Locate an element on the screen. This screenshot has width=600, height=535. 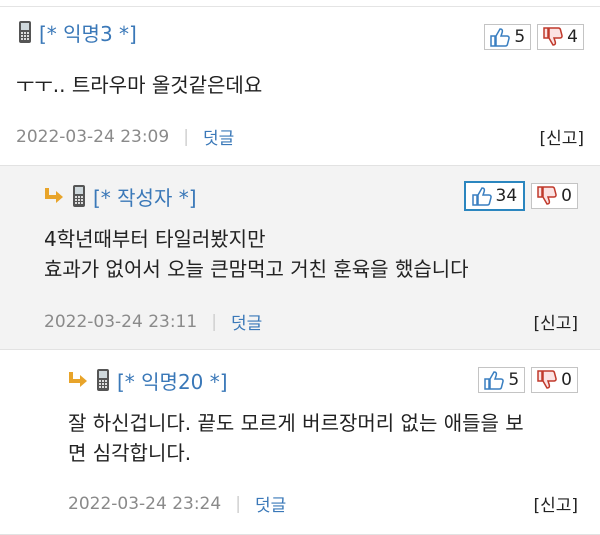
comment-body: ㅜㅜ.. 트라우마 올것같은데요 is located at coordinates (139, 85).